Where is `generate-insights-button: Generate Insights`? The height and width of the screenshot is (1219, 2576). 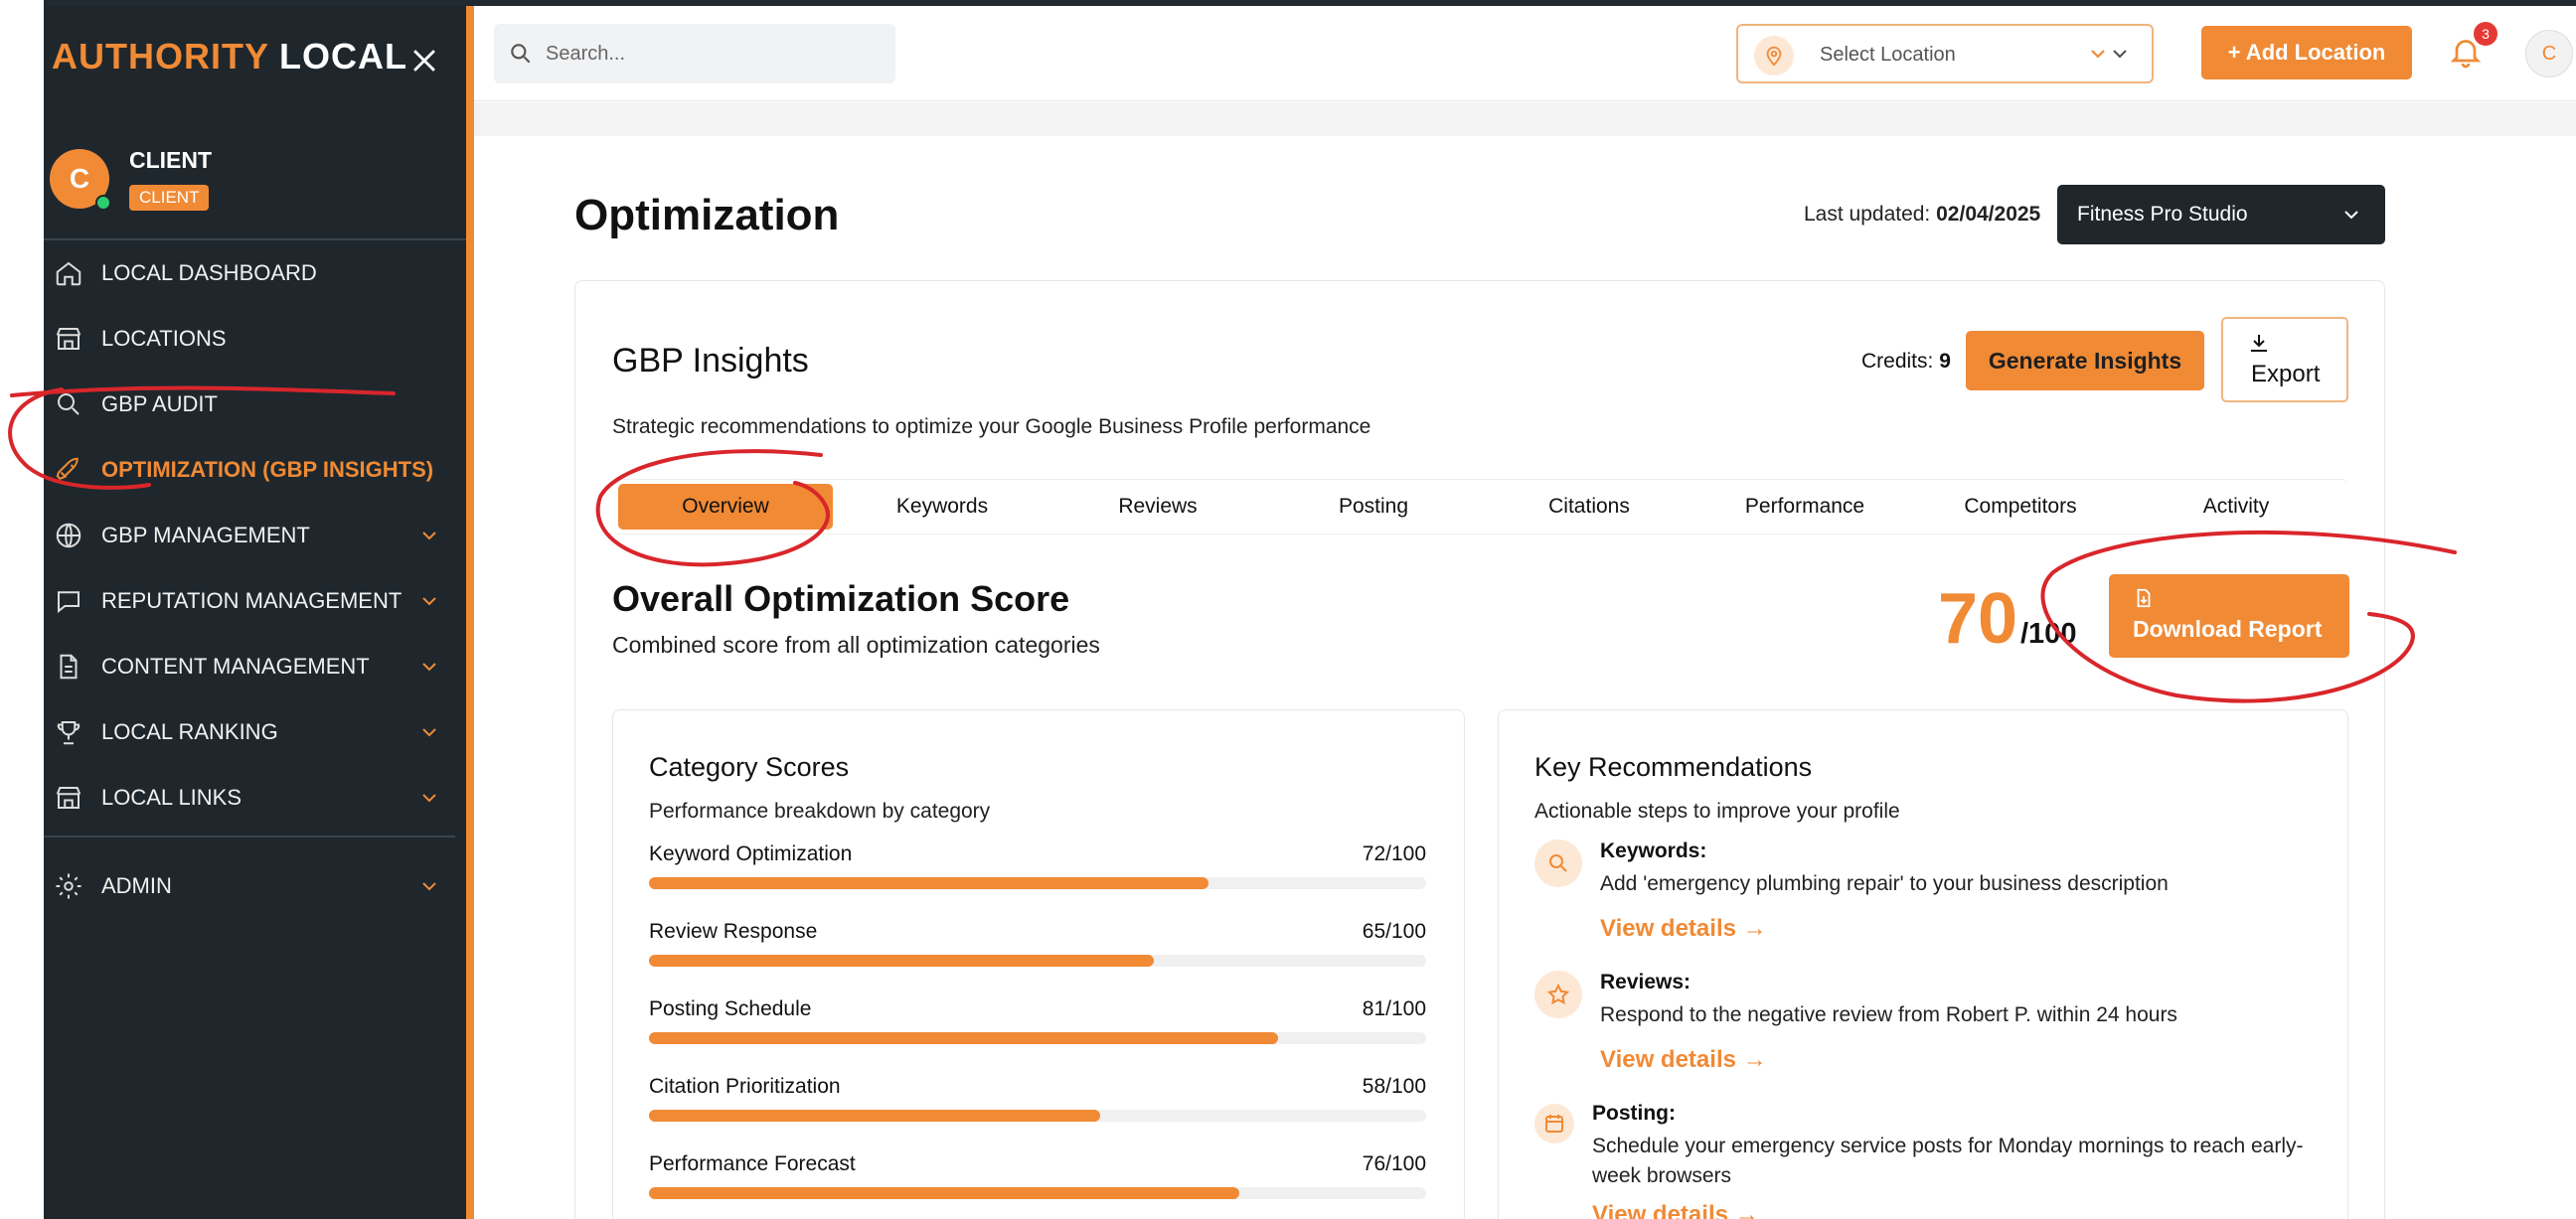 generate-insights-button: Generate Insights is located at coordinates (2085, 360).